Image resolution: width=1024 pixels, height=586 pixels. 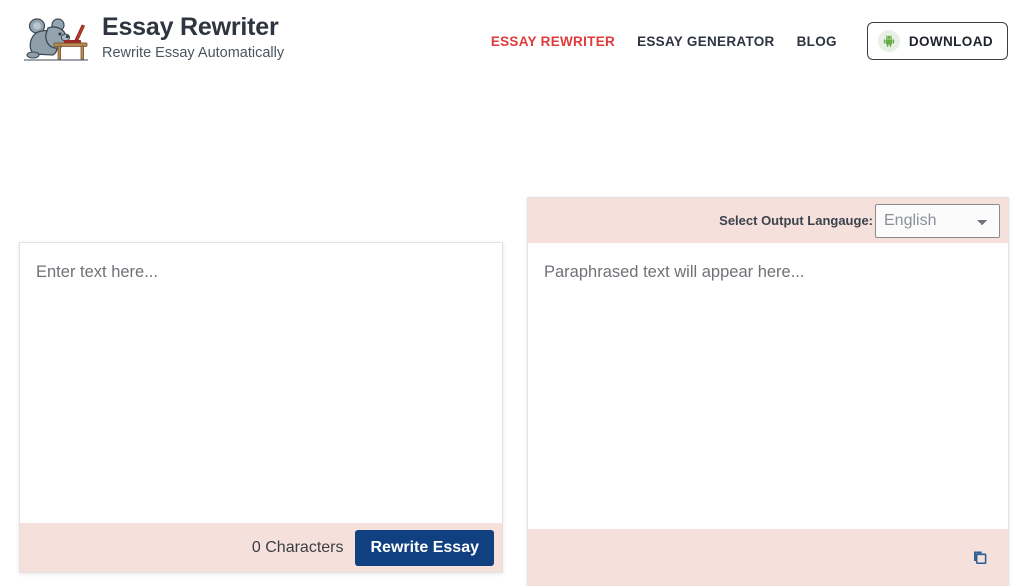 I want to click on page-title: Essay Rewriter, so click(x=190, y=27).